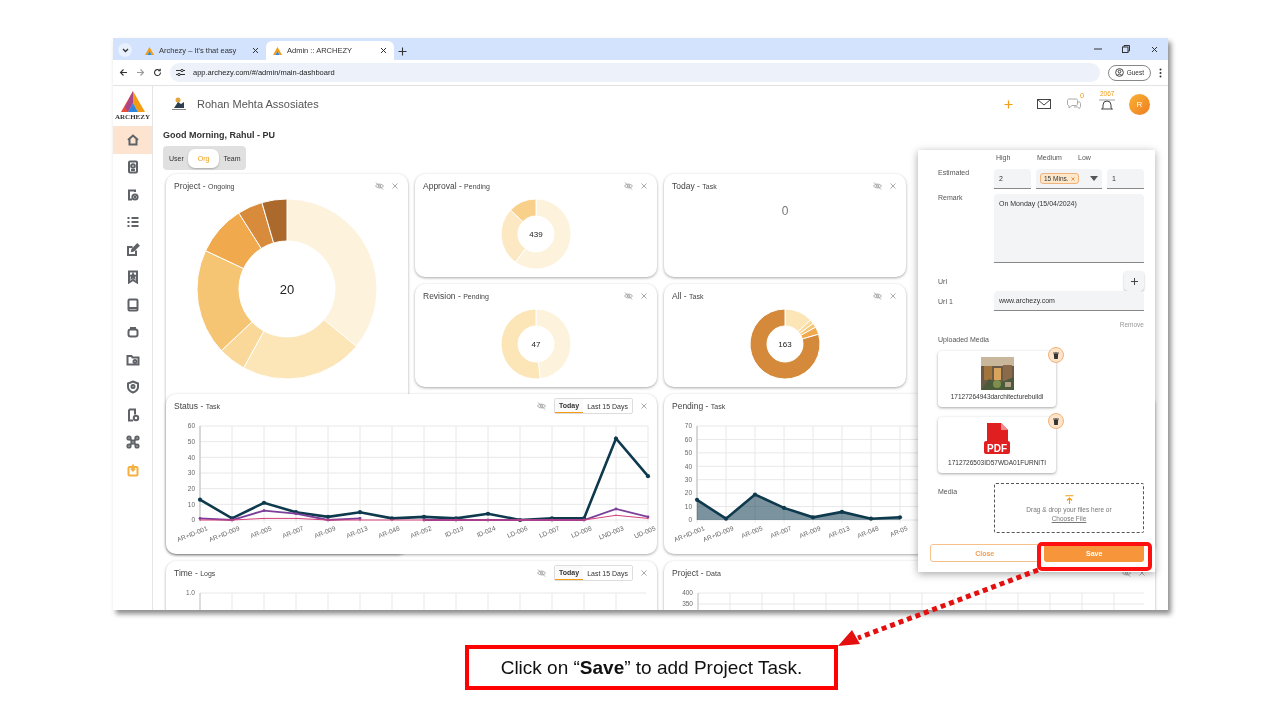 The width and height of the screenshot is (1280, 720). What do you see at coordinates (287, 289) in the screenshot?
I see `chart-total: 20` at bounding box center [287, 289].